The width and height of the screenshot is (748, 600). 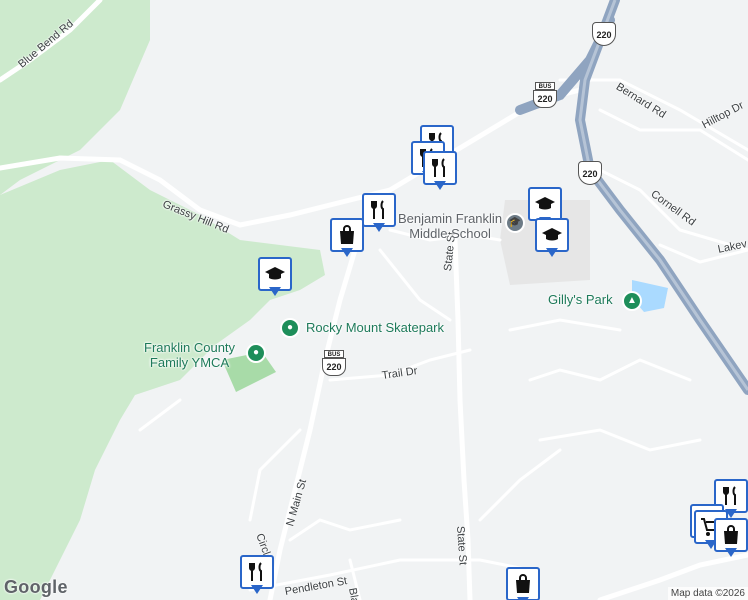 What do you see at coordinates (450, 226) in the screenshot?
I see `place-label-middle-school: Benjamin Franklin Middle School` at bounding box center [450, 226].